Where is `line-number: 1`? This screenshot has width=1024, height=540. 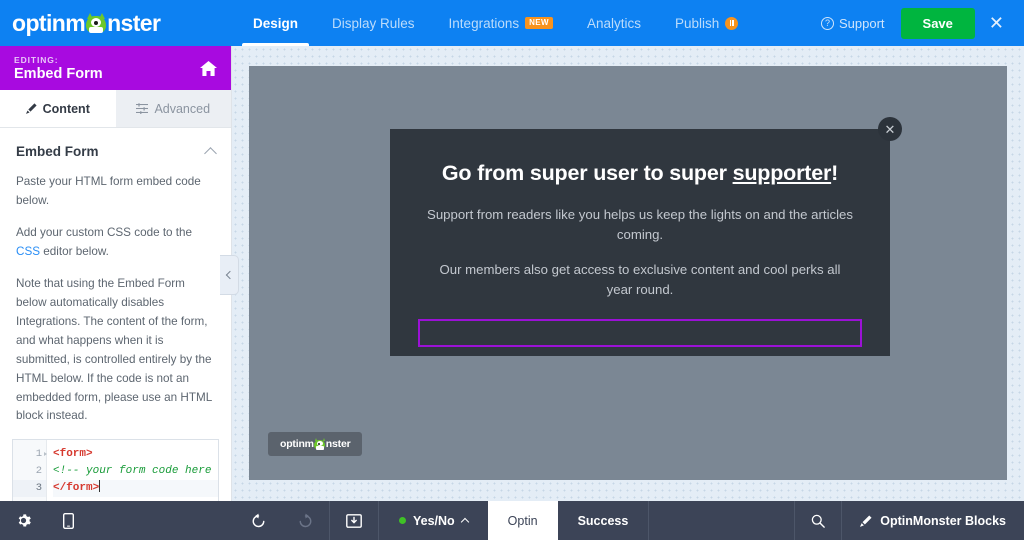 line-number: 1 is located at coordinates (30, 454).